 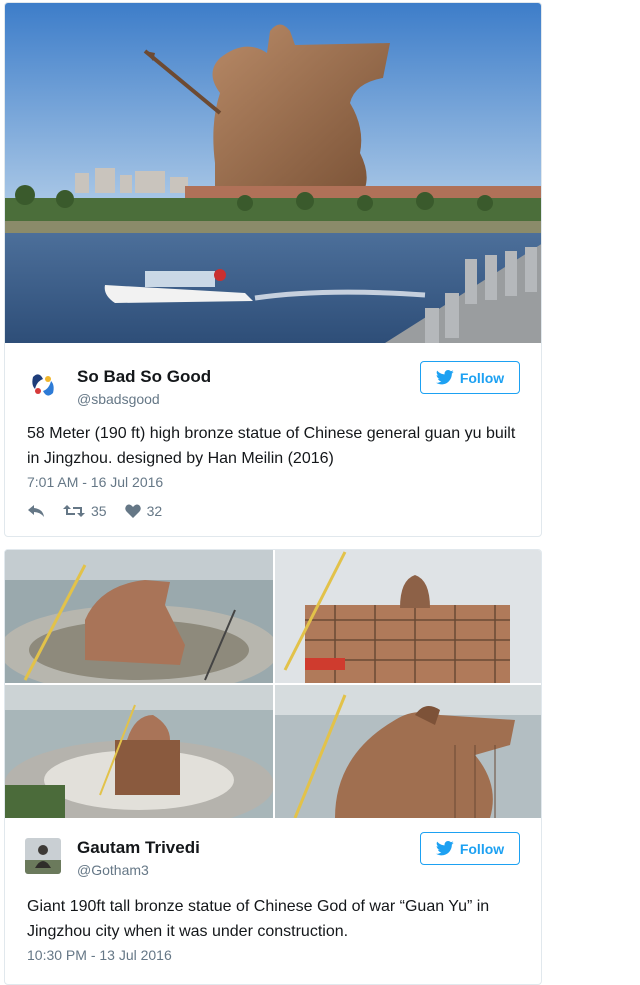 I want to click on retweet-button: 35, so click(x=85, y=511).